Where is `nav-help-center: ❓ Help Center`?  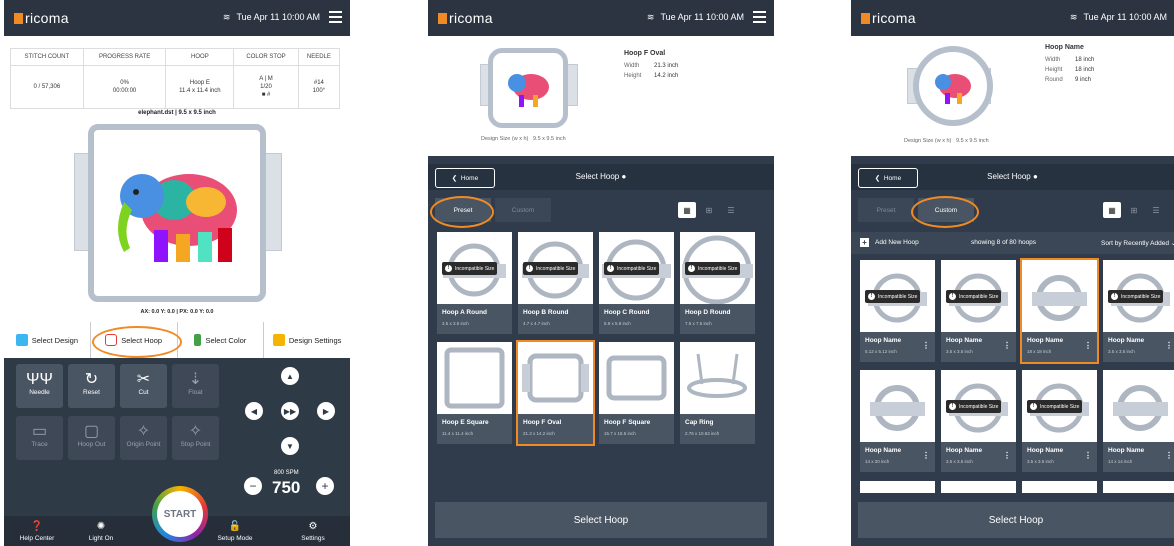
nav-help-center: ❓ Help Center is located at coordinates (37, 531).